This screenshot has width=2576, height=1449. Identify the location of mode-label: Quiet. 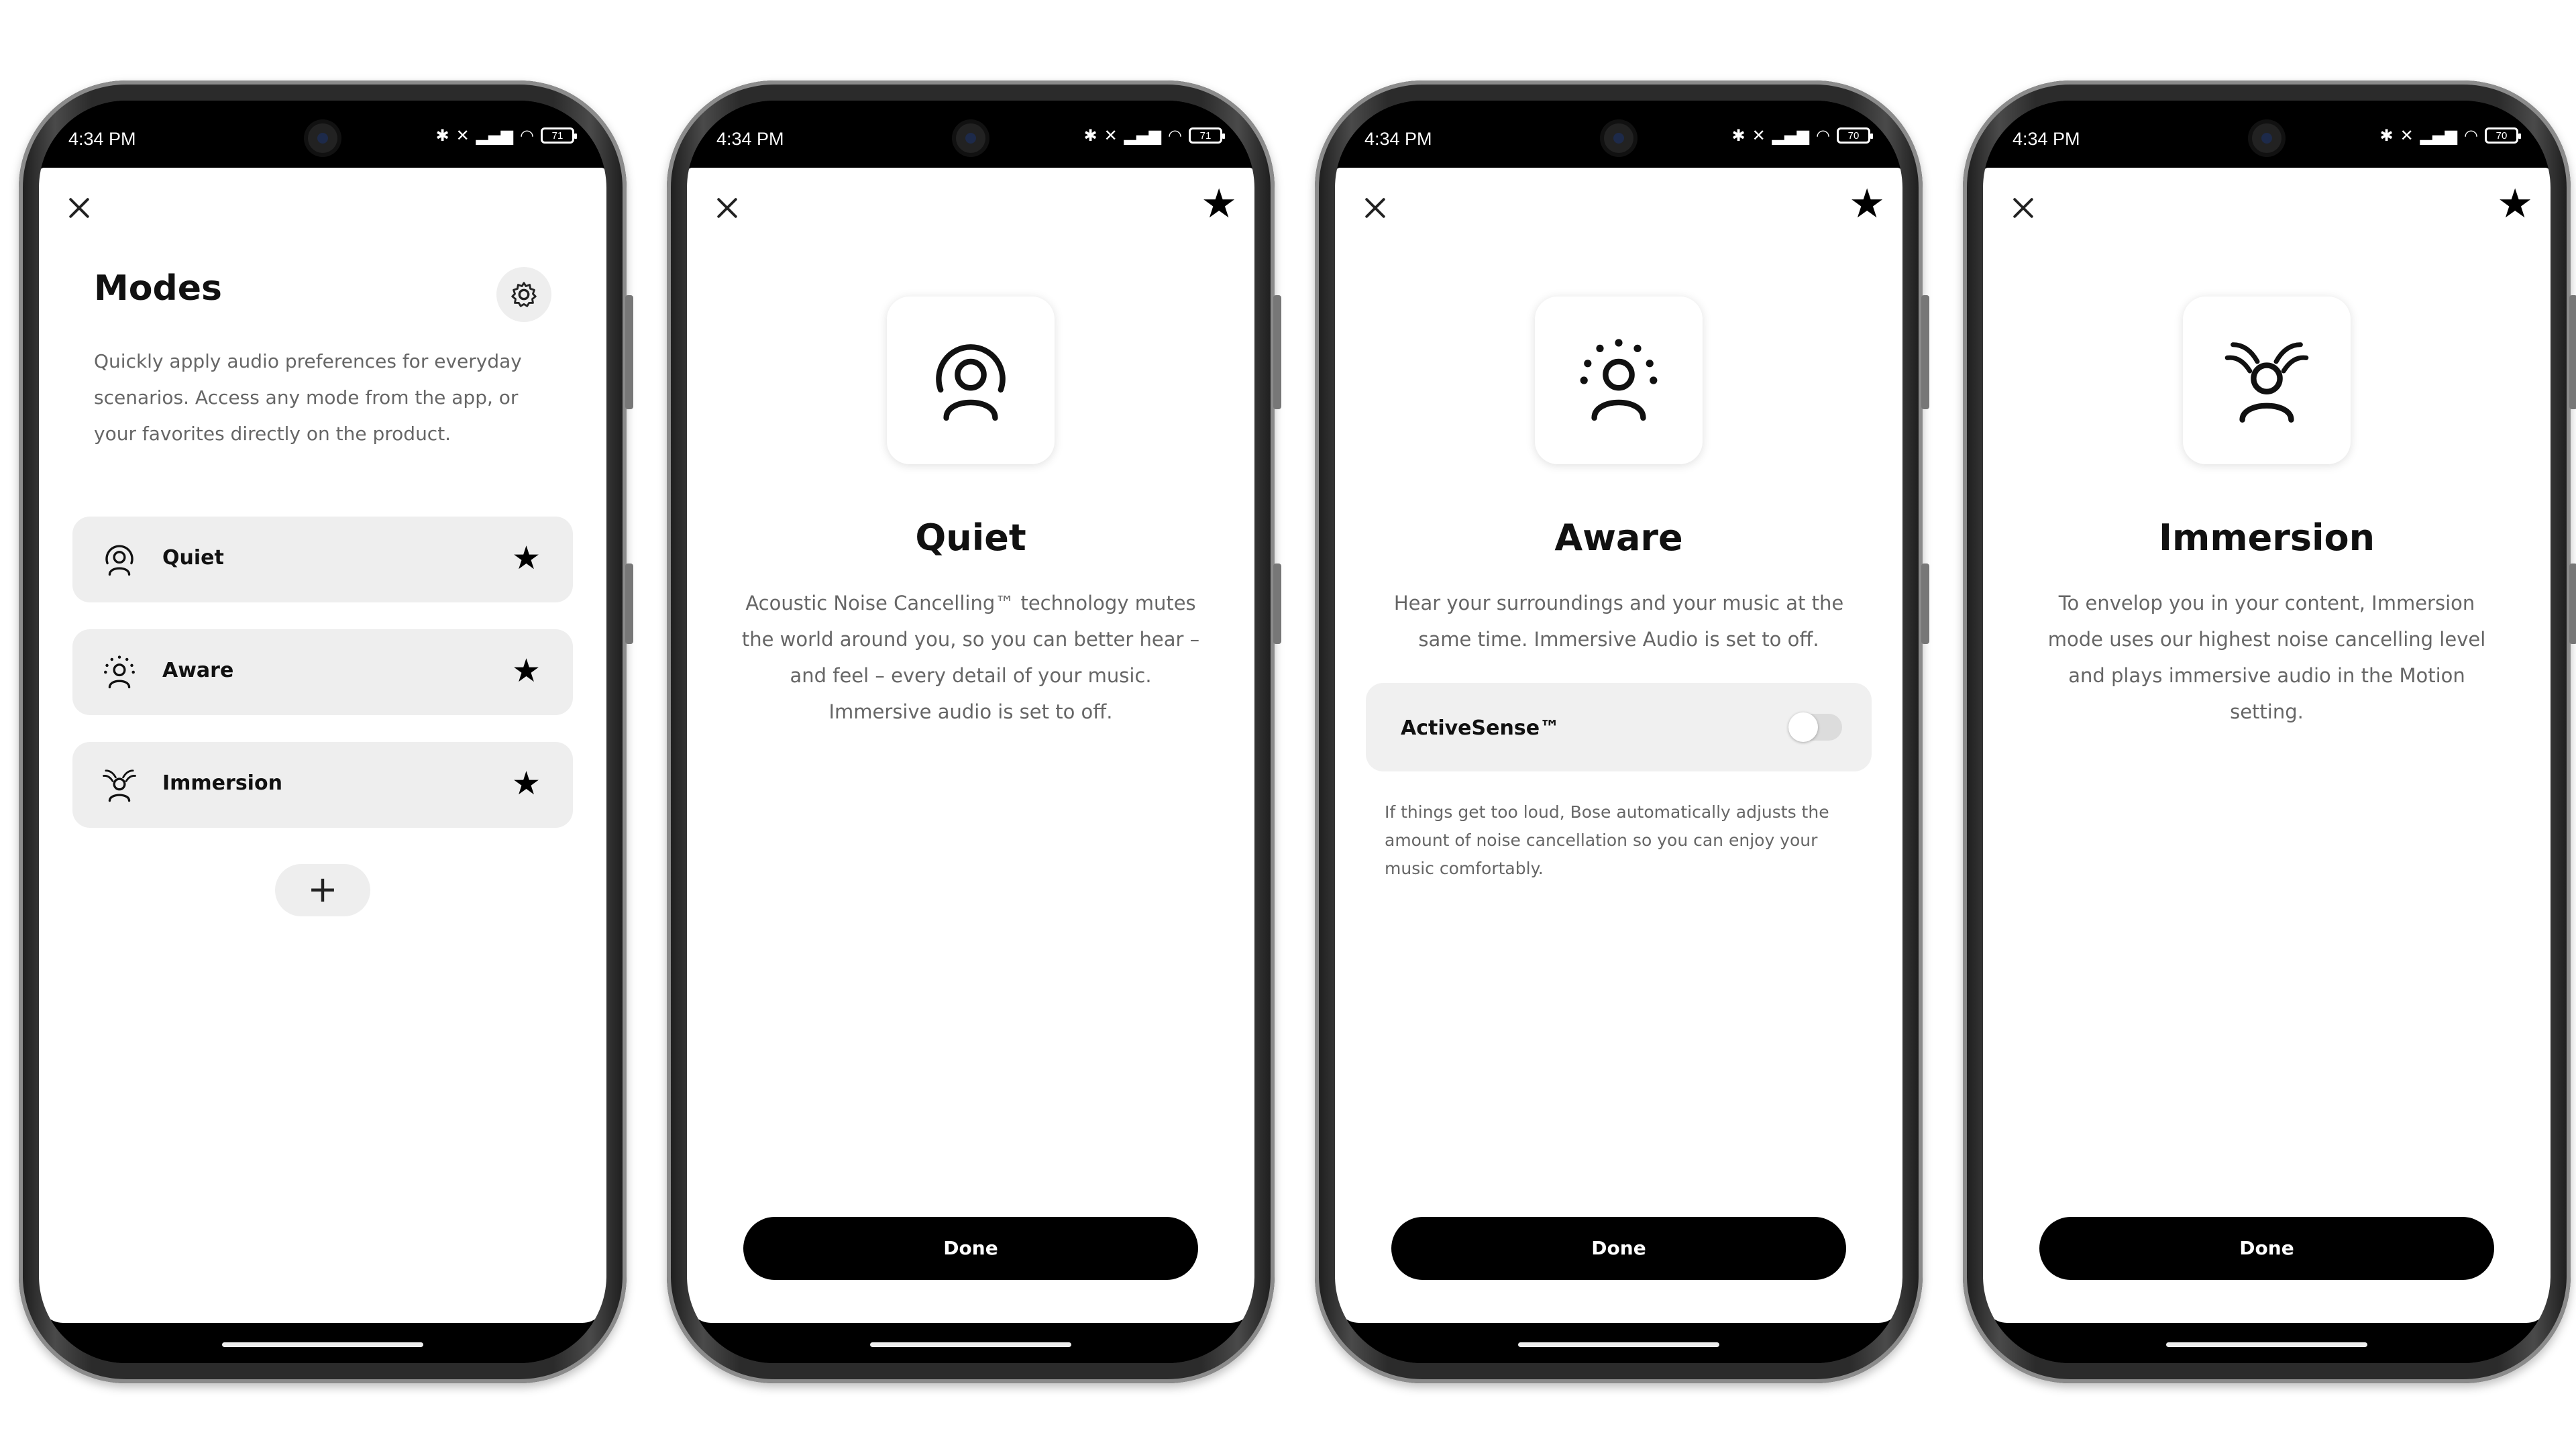
(193, 558).